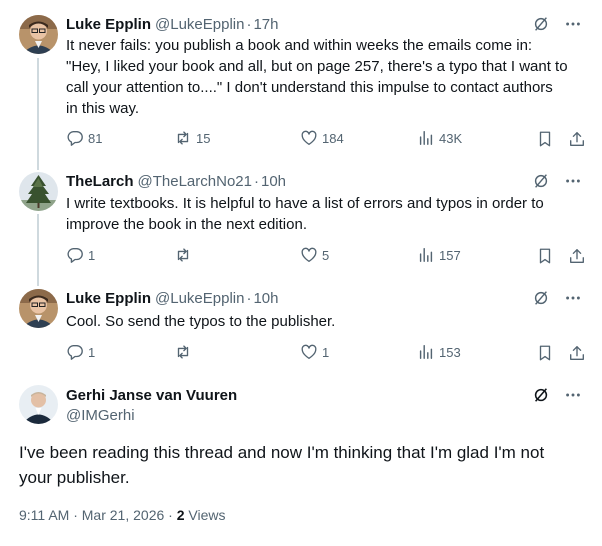  What do you see at coordinates (324, 298) in the screenshot?
I see `tweet-header: Luke Epplin @LukeEpplin · 10h` at bounding box center [324, 298].